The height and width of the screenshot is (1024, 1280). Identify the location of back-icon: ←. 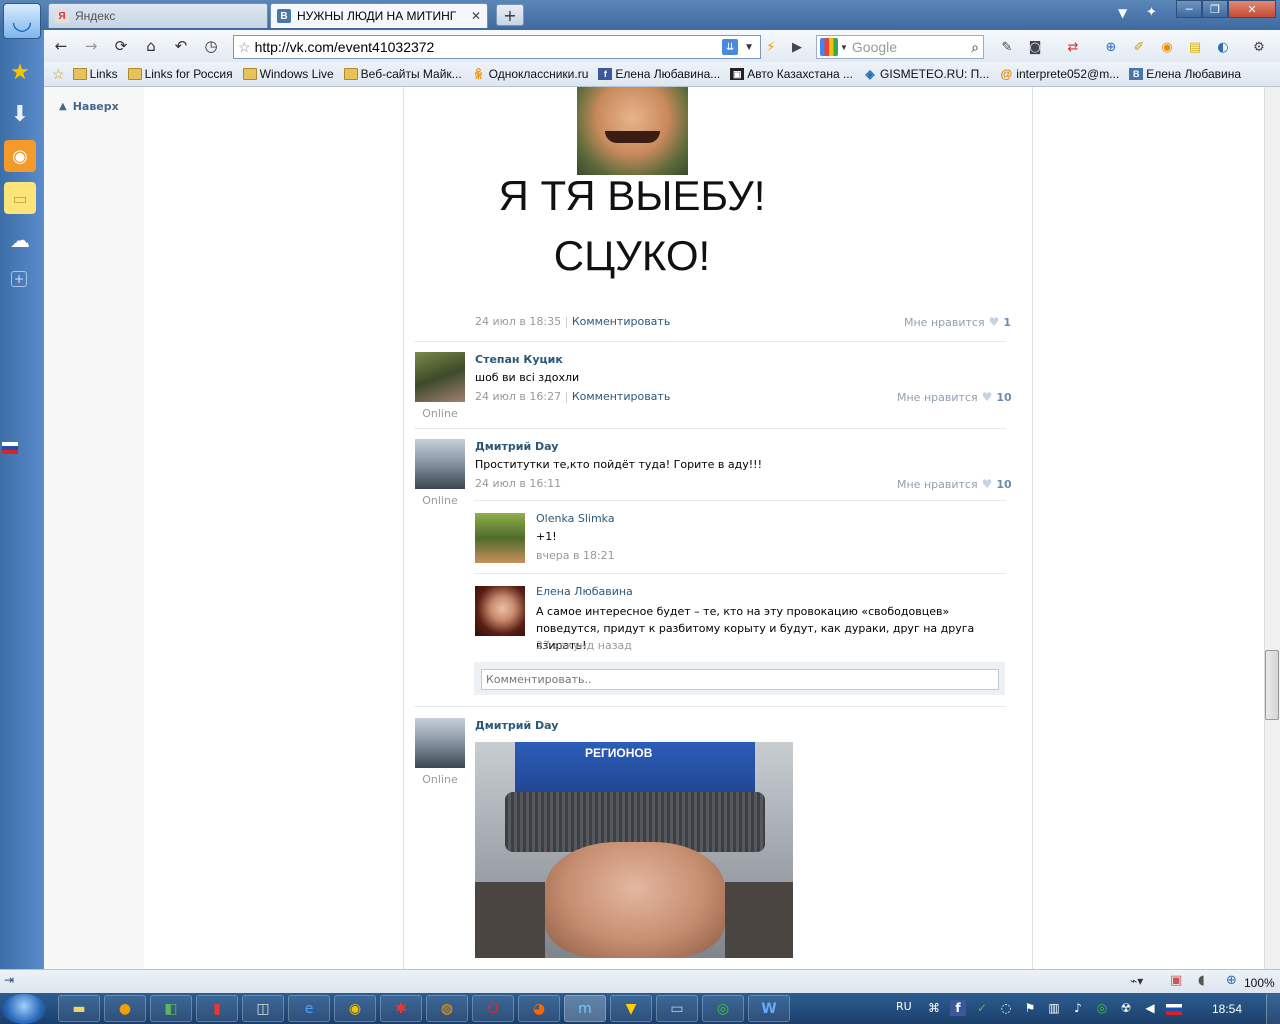
(61, 46).